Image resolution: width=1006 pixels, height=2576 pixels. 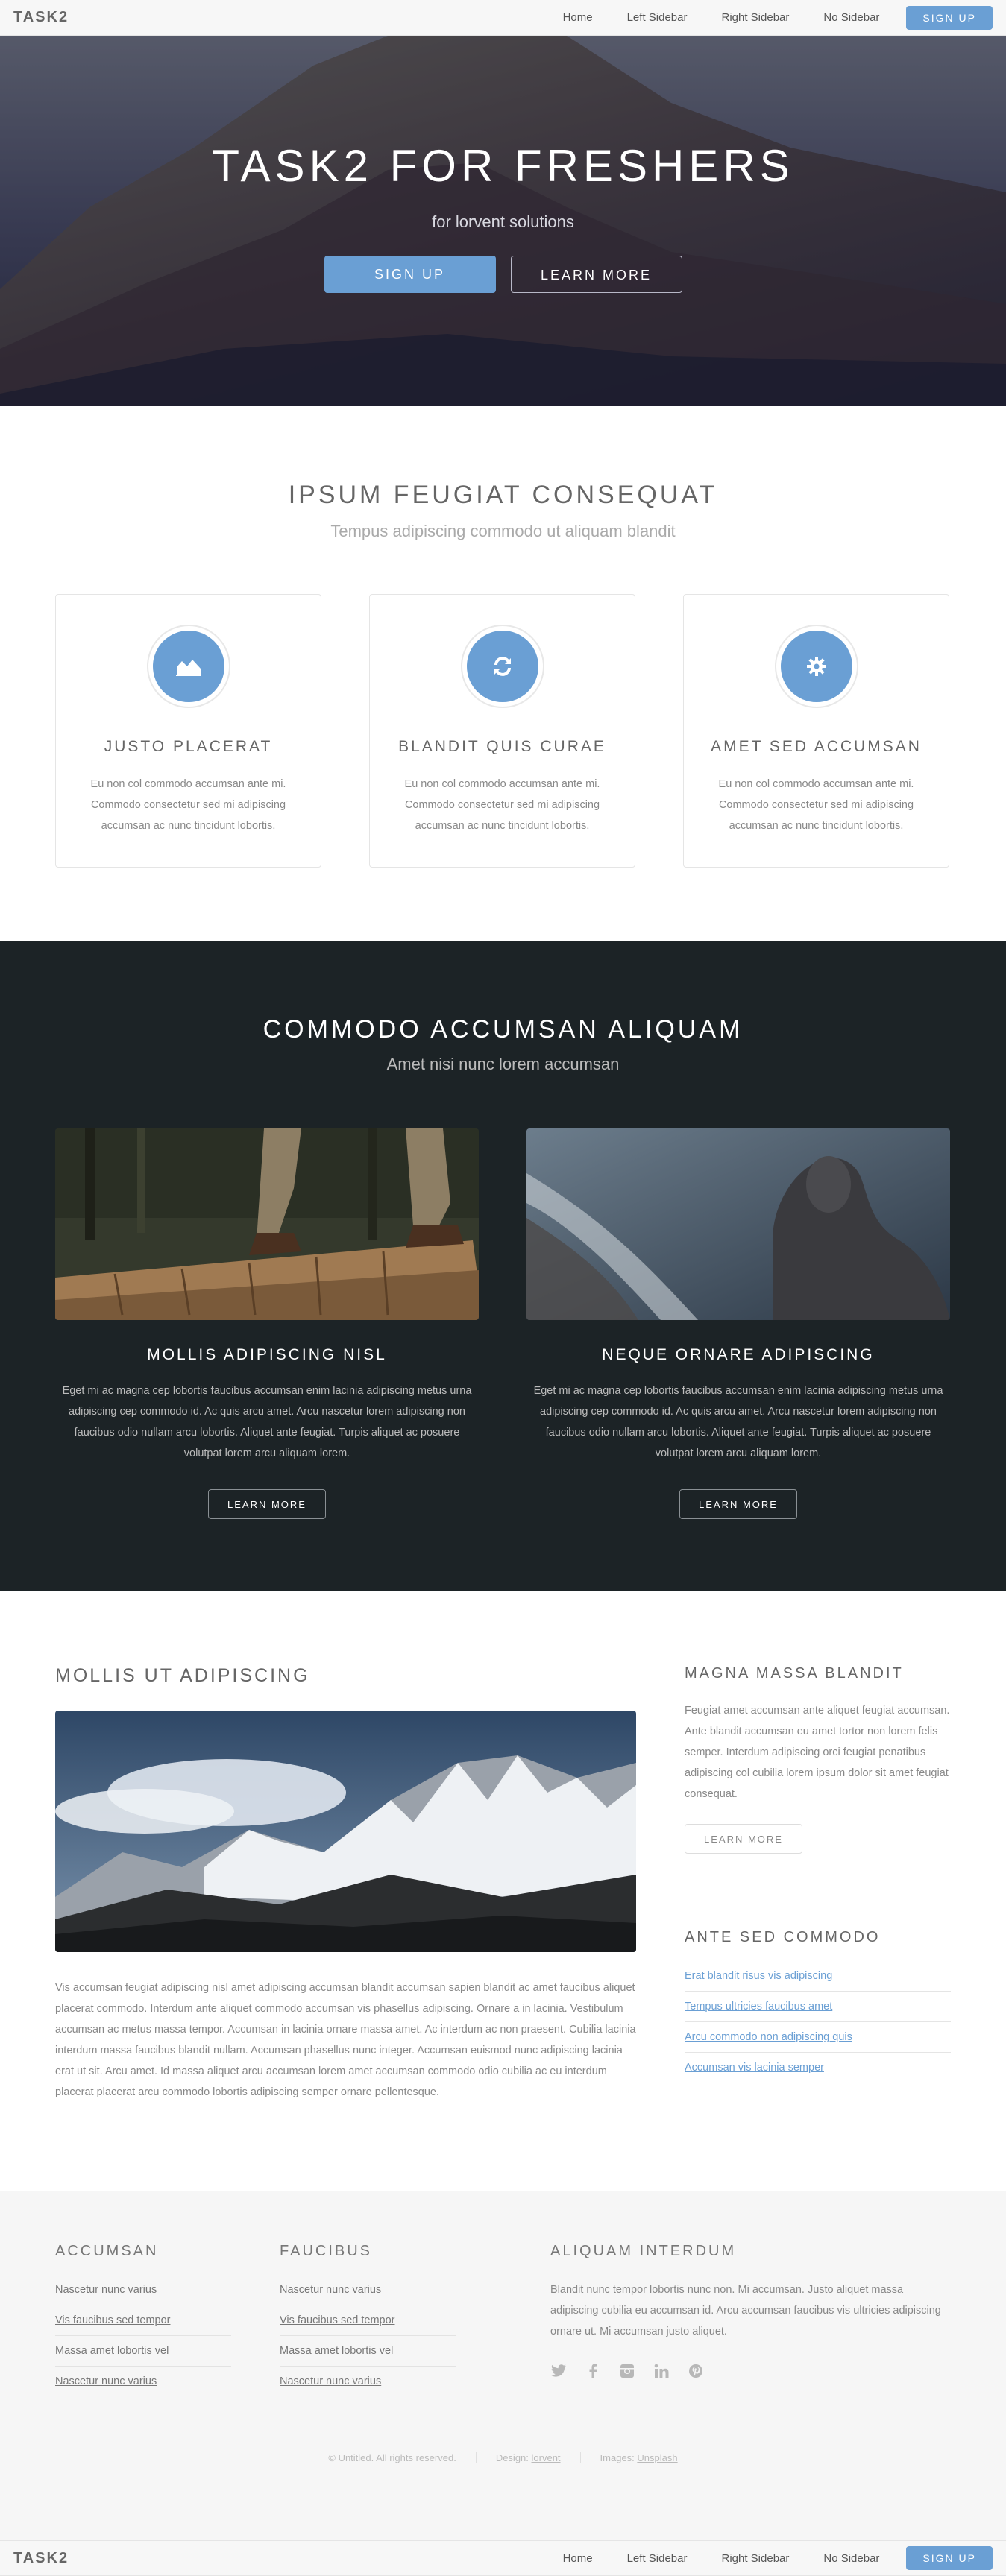 What do you see at coordinates (503, 166) in the screenshot?
I see `hero-title: TASK2 FOR FRESHERS` at bounding box center [503, 166].